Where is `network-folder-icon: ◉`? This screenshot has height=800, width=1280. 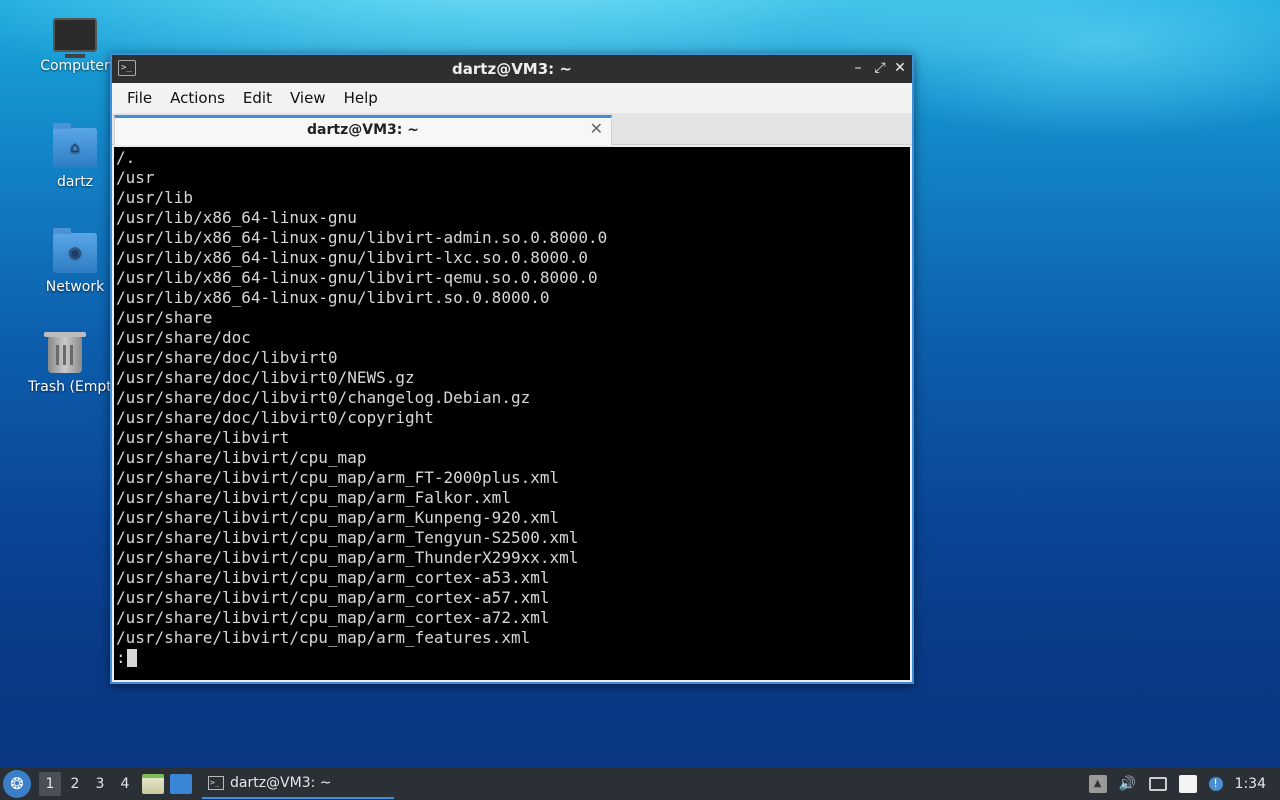
network-folder-icon: ◉ is located at coordinates (75, 250).